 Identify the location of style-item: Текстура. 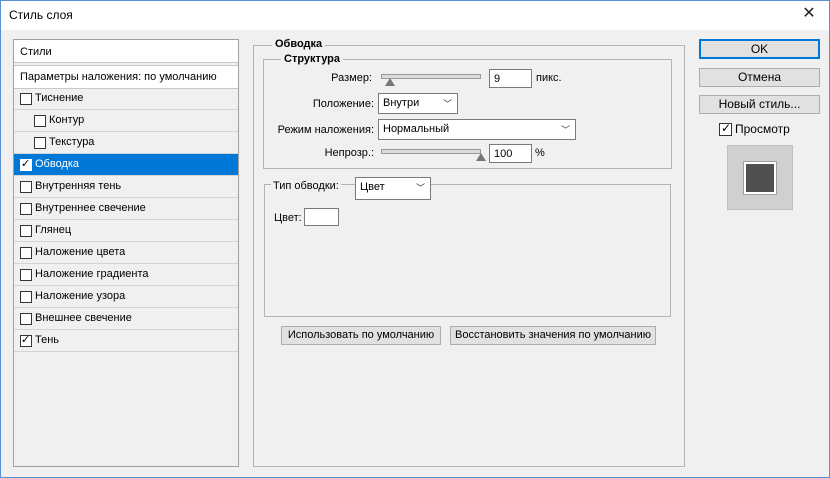
(126, 143).